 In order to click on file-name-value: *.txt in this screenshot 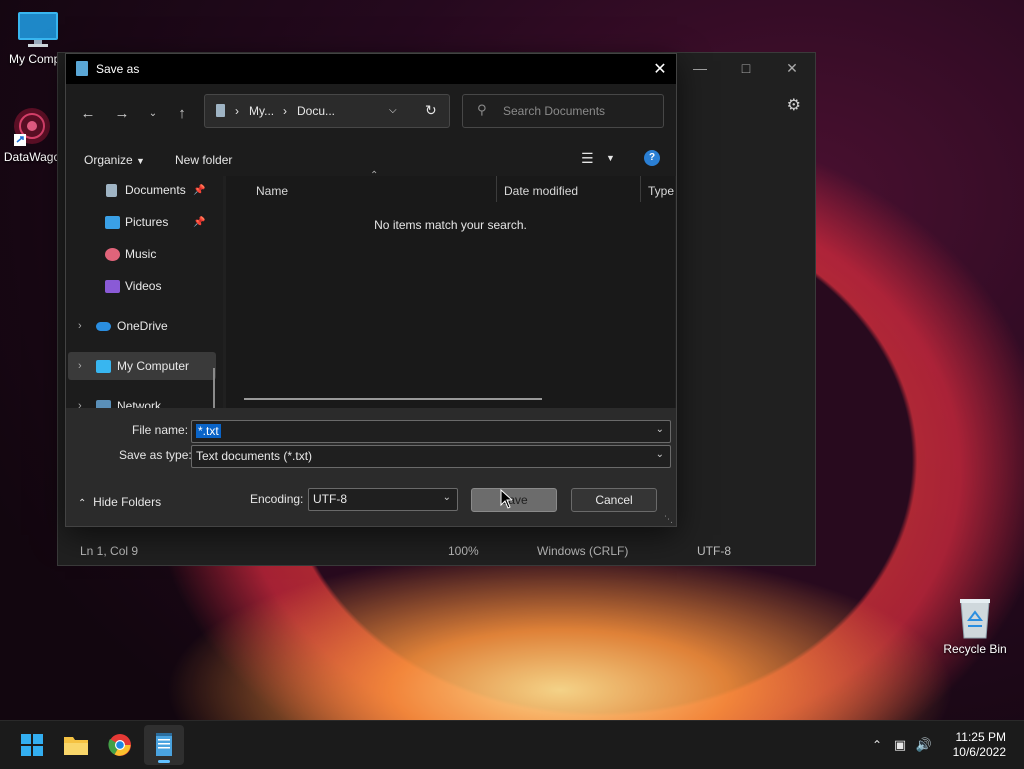, I will do `click(208, 431)`.